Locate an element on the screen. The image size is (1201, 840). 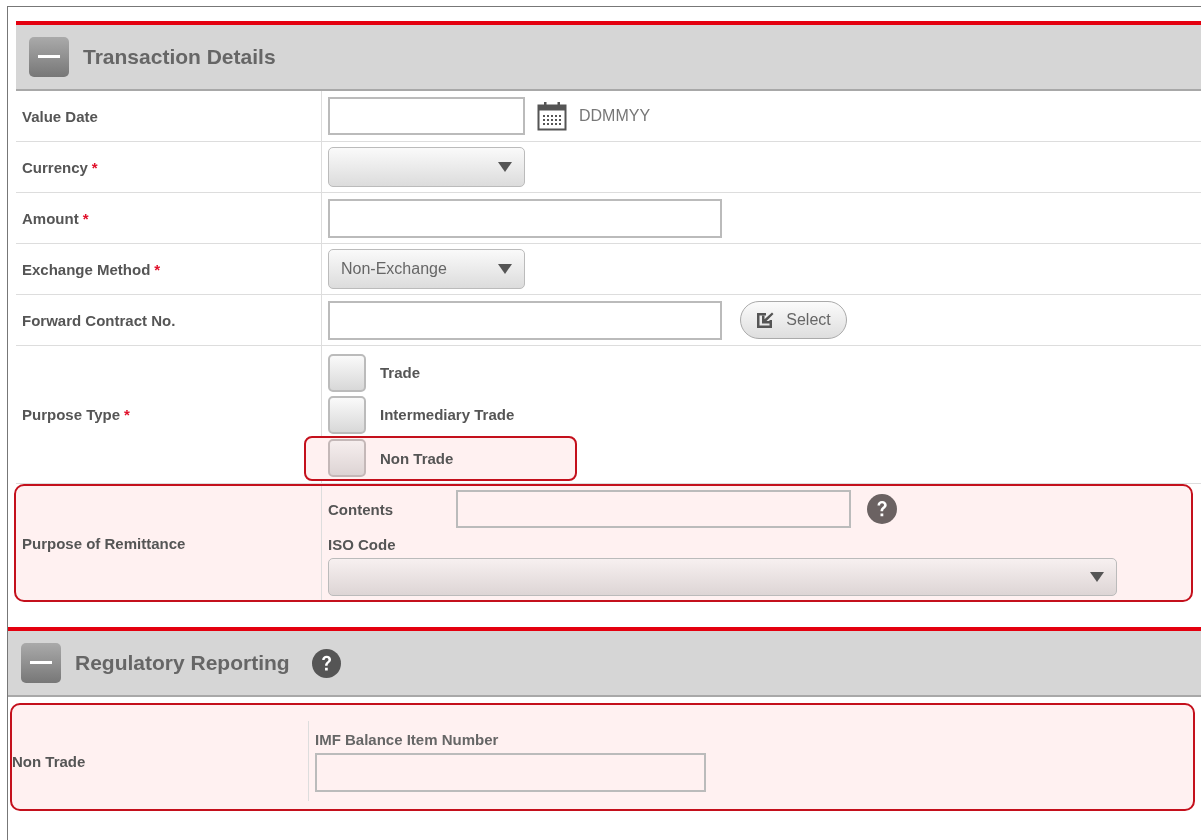
field-label: Amount is located at coordinates (50, 218).